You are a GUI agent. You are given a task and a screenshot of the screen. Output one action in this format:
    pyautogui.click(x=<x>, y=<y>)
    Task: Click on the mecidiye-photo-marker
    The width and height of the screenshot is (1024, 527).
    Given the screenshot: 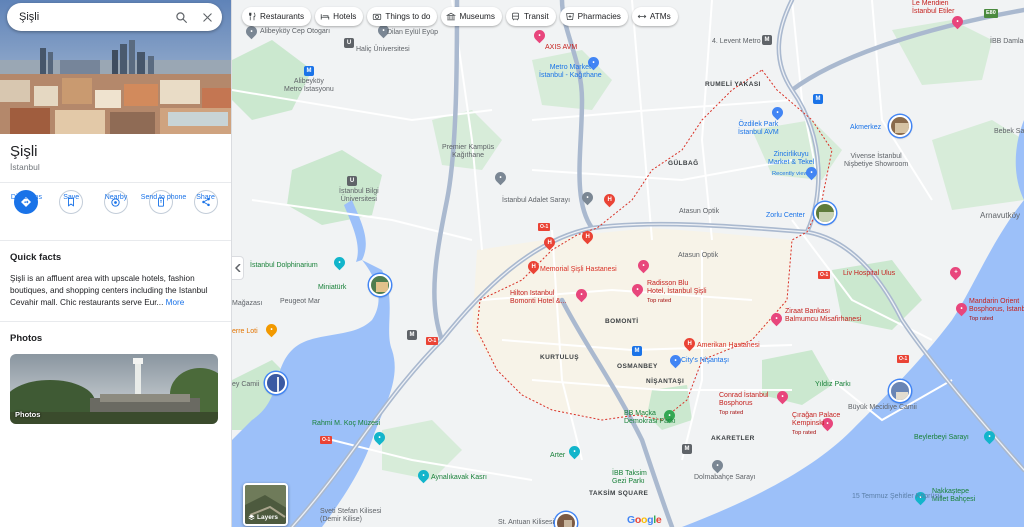 What is the action you would take?
    pyautogui.click(x=900, y=391)
    